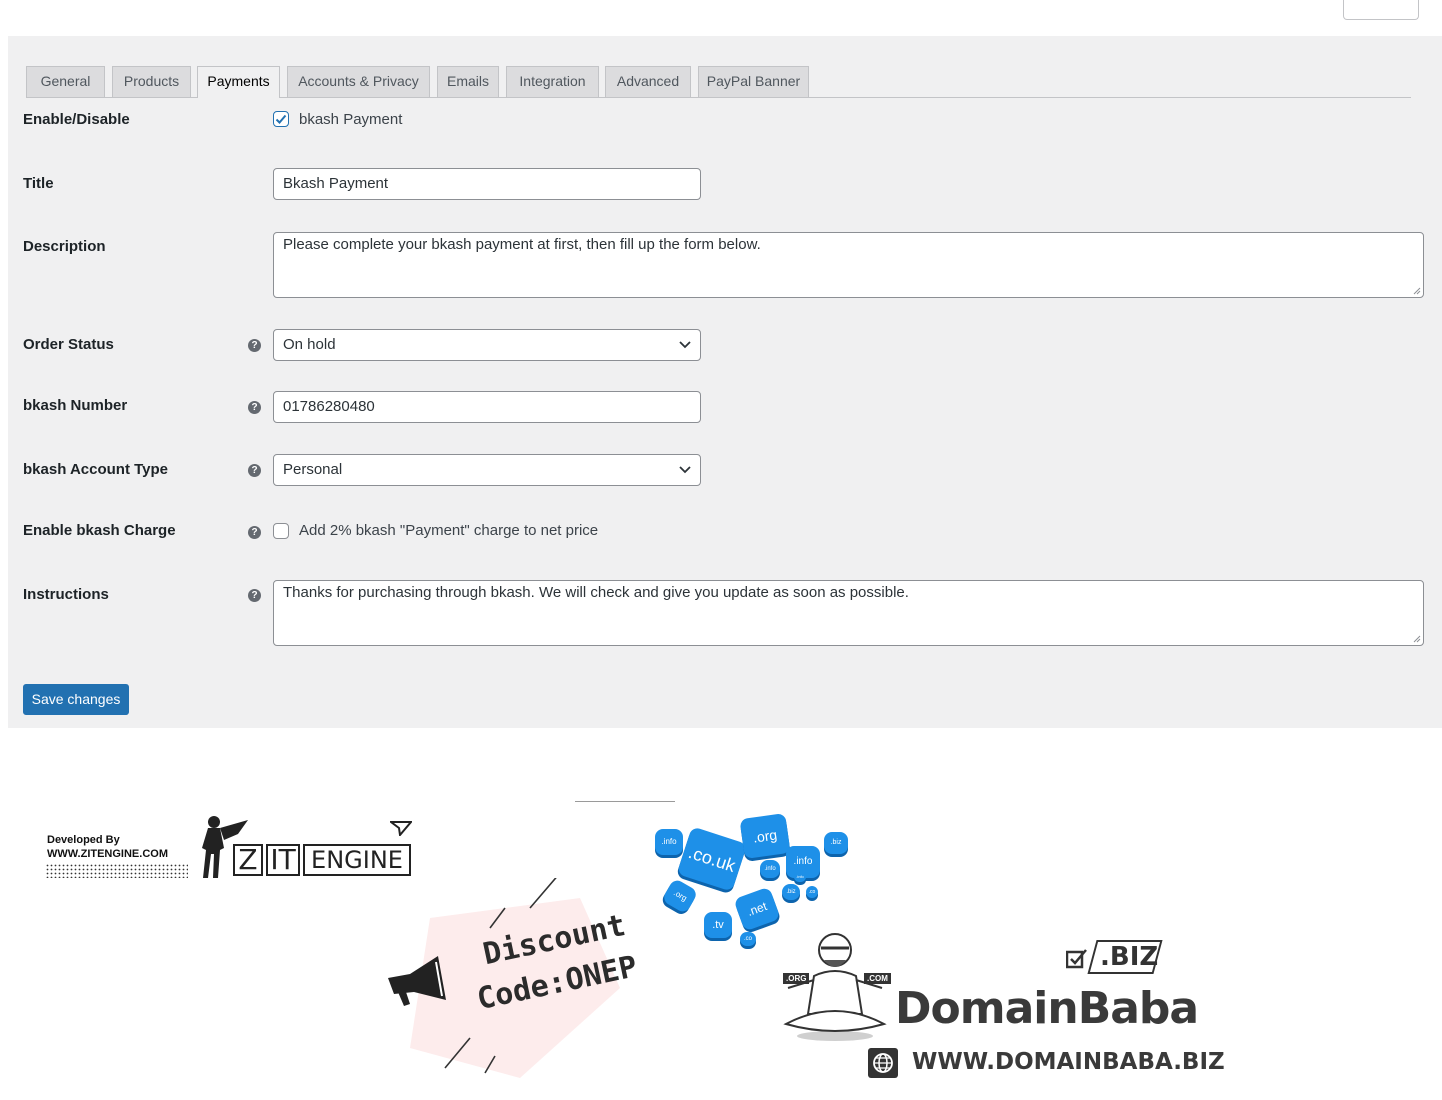 This screenshot has height=1100, width=1442. What do you see at coordinates (796, 978) in the screenshot?
I see `org-tag: .ORG` at bounding box center [796, 978].